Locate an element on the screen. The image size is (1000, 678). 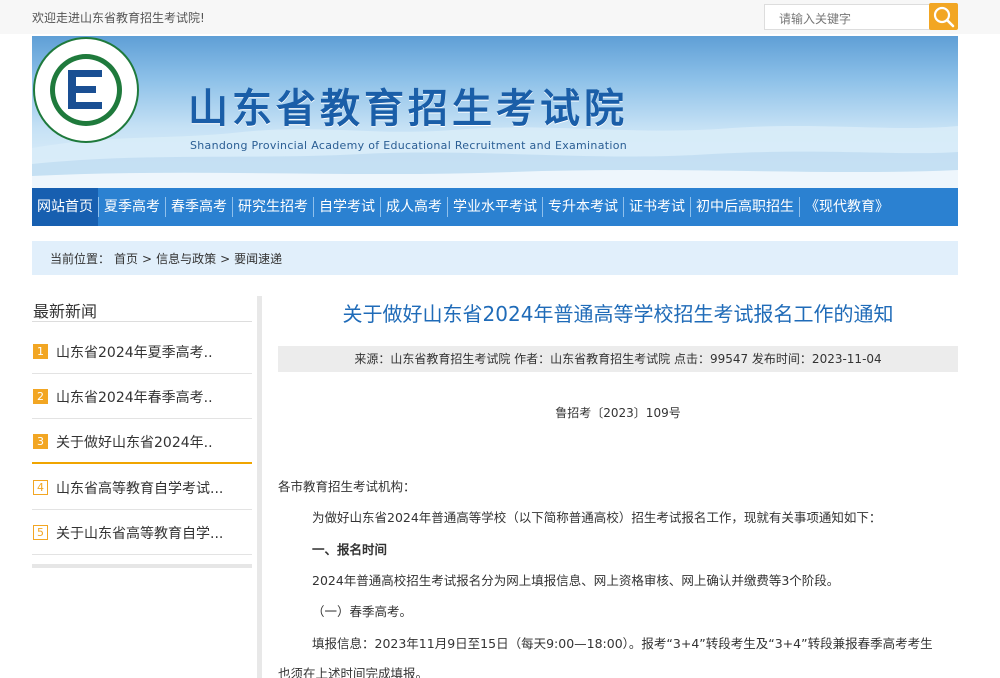
breadcrumb-label: 当前位置： is located at coordinates (80, 259).